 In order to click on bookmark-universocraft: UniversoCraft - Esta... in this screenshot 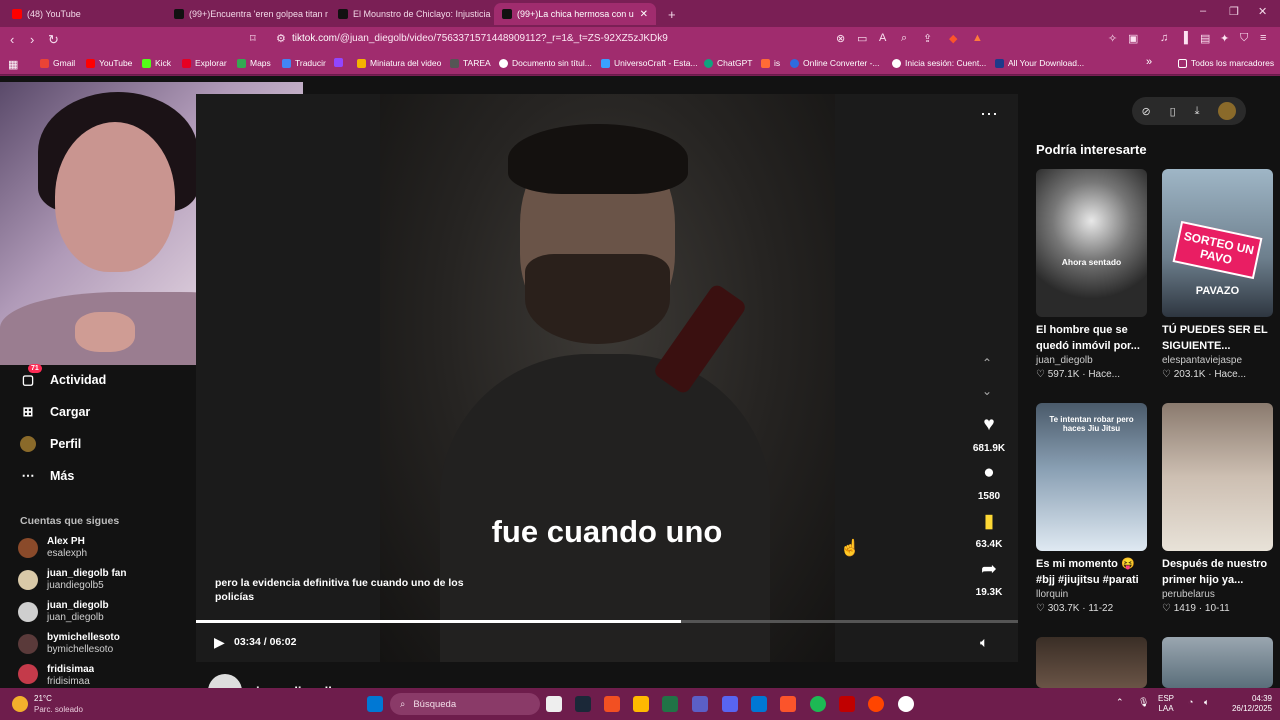, I will do `click(649, 63)`.